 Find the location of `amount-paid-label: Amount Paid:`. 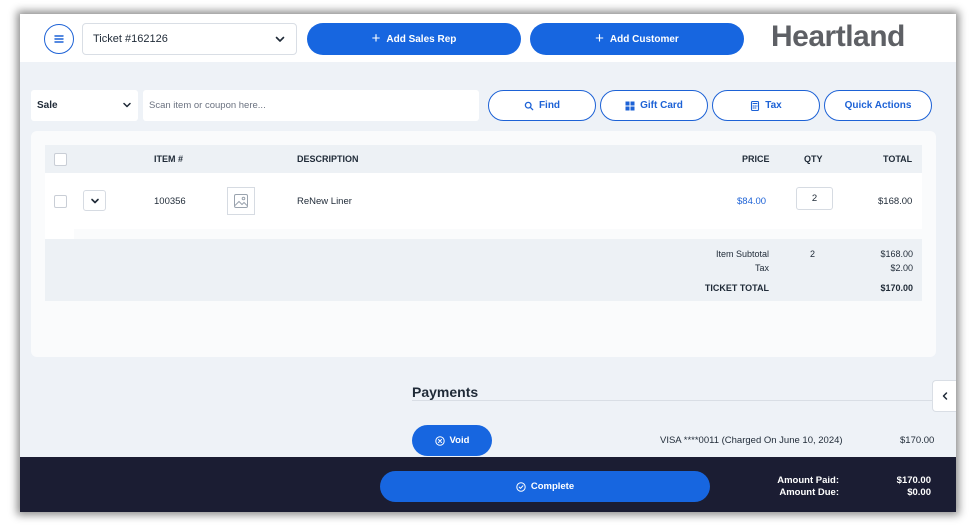

amount-paid-label: Amount Paid: is located at coordinates (808, 480).